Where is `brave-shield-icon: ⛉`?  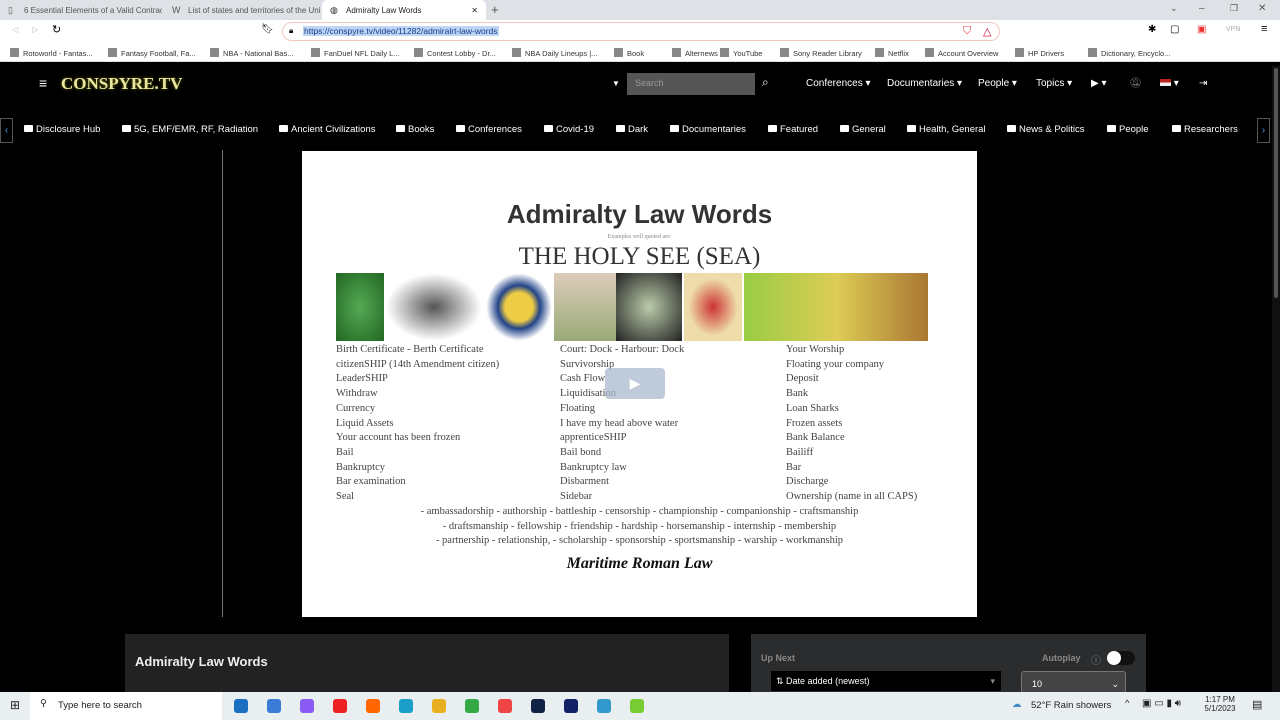
brave-shield-icon: ⛉ is located at coordinates (967, 31).